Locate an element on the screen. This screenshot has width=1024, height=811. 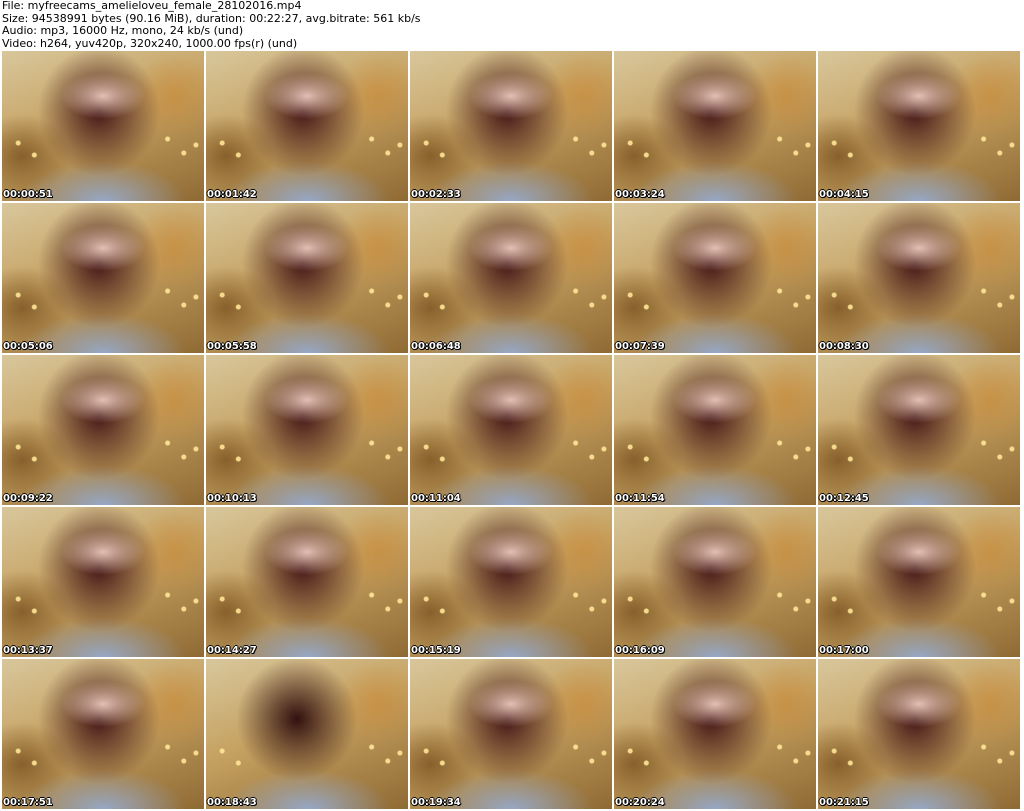
frame-timestamp: 00:18:43 is located at coordinates (232, 802).